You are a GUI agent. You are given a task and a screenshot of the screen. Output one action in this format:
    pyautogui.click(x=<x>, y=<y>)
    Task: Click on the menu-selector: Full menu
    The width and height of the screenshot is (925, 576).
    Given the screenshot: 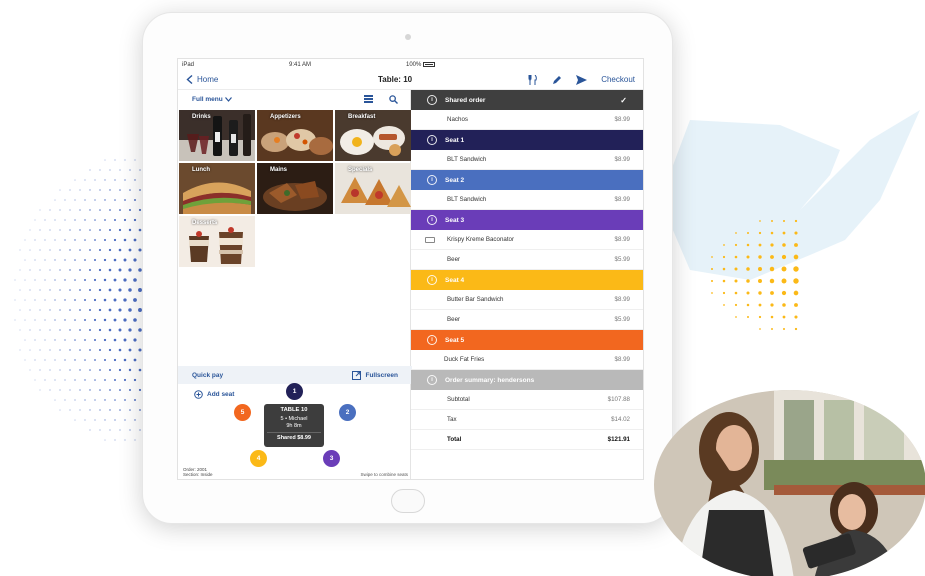 What is the action you would take?
    pyautogui.click(x=212, y=99)
    